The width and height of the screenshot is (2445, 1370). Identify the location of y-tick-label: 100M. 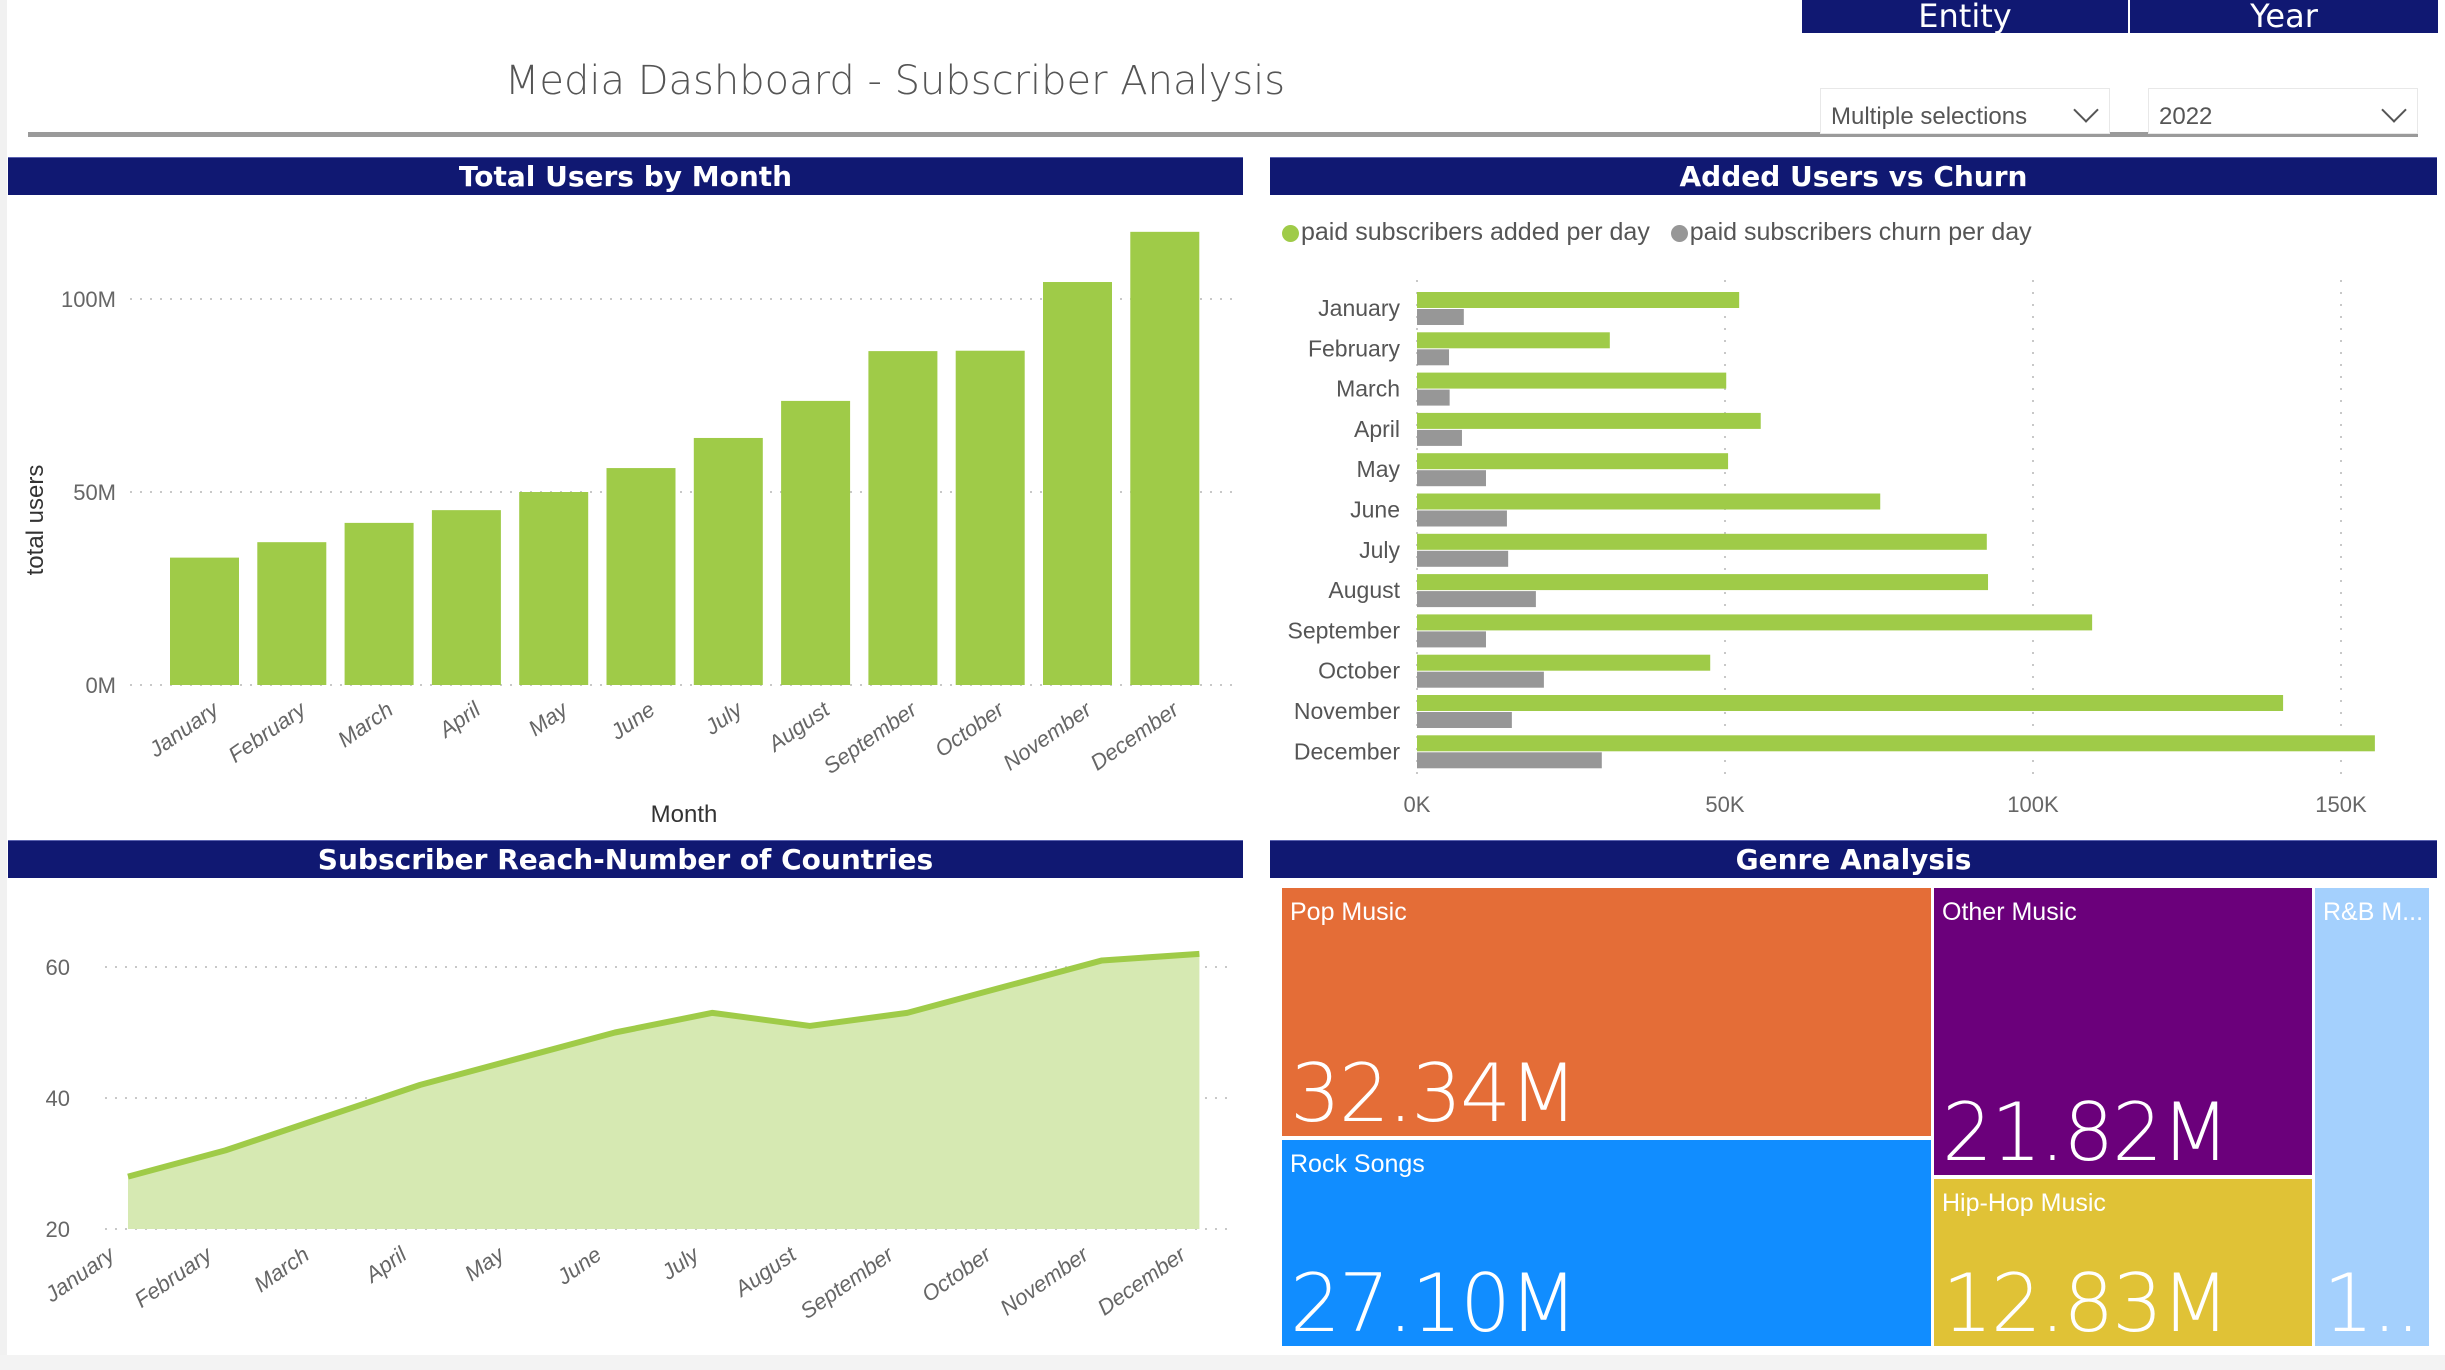
(88, 299).